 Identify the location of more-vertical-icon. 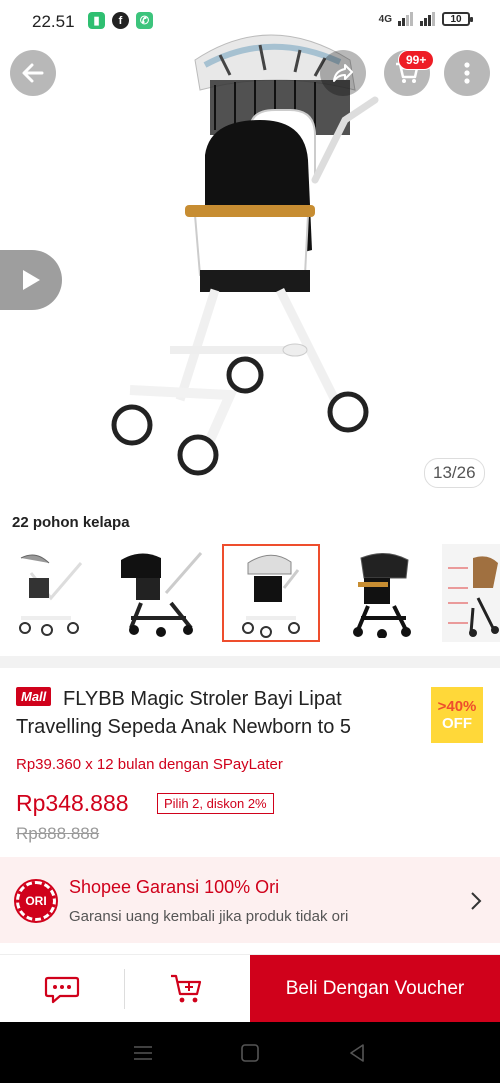
(467, 73).